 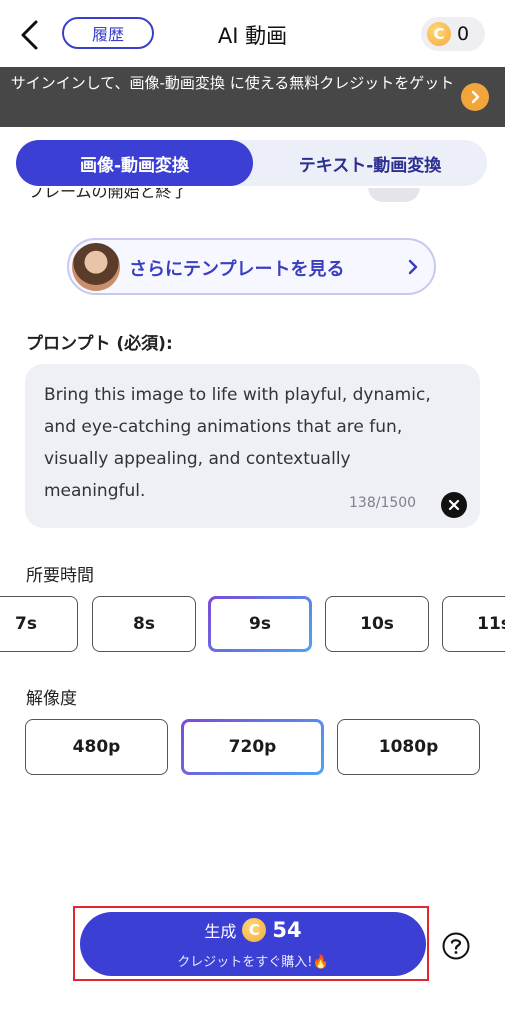 What do you see at coordinates (99, 344) in the screenshot?
I see `prompt-heading: プロンプト (必須):` at bounding box center [99, 344].